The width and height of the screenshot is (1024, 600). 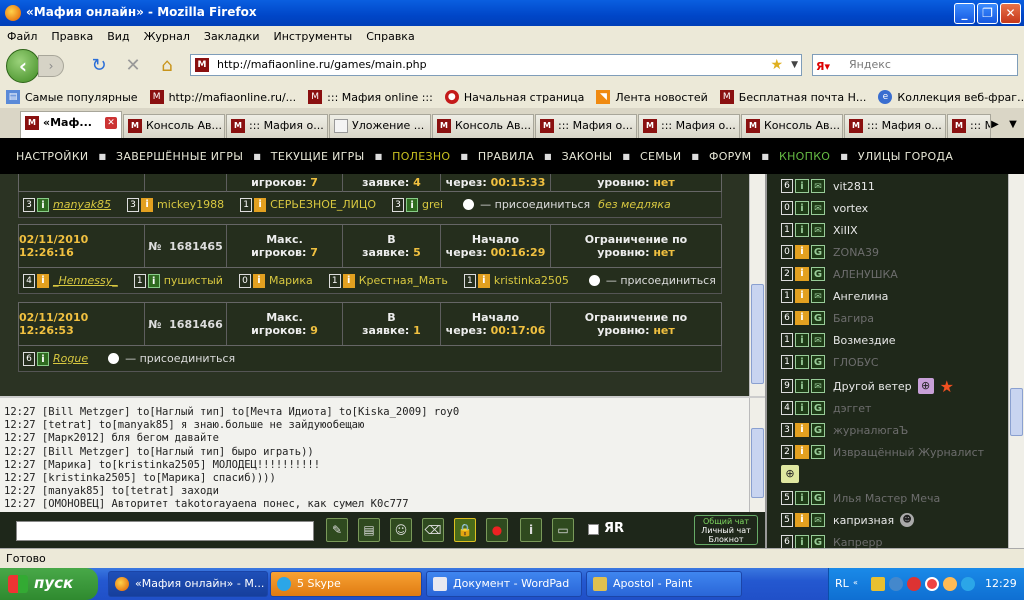 I want to click on chat-mode-private: Личный чат, so click(x=726, y=530).